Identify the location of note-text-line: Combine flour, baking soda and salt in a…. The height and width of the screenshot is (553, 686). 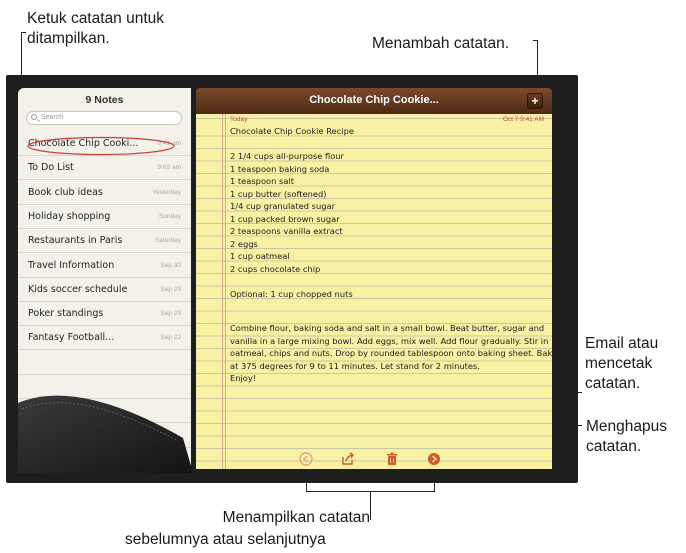
(387, 328).